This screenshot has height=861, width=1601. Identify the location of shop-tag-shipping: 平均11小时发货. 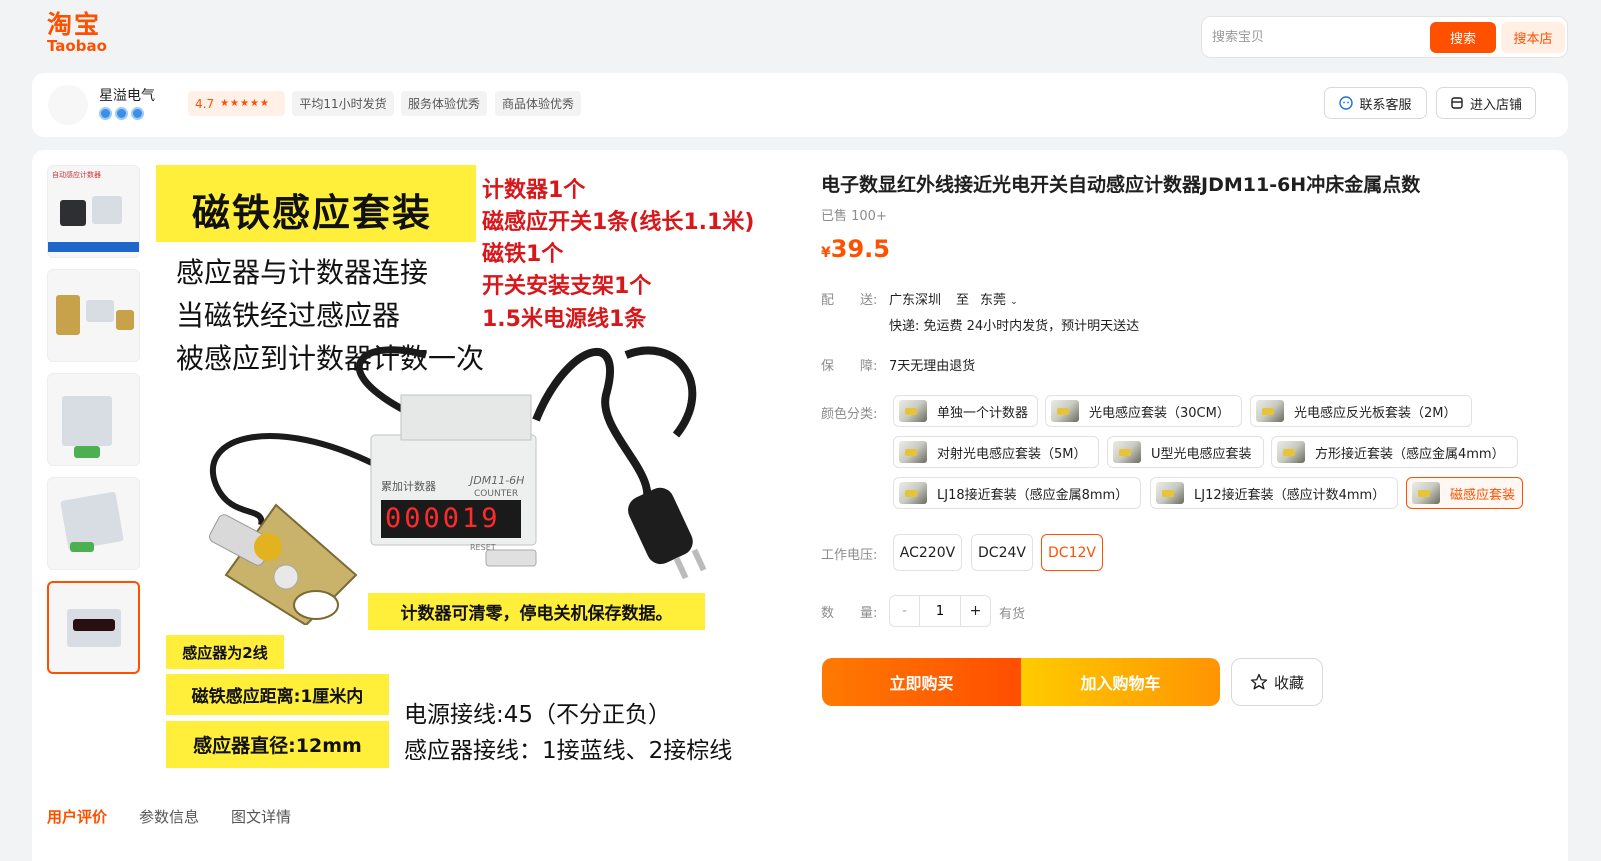
(343, 103).